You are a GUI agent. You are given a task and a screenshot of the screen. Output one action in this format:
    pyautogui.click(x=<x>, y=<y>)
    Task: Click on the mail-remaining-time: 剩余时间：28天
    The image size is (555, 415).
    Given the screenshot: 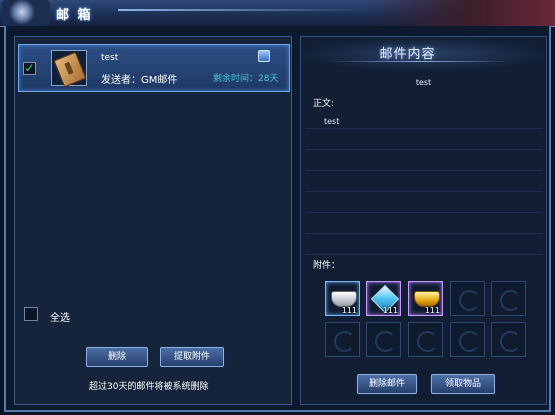 What is the action you would take?
    pyautogui.click(x=246, y=79)
    